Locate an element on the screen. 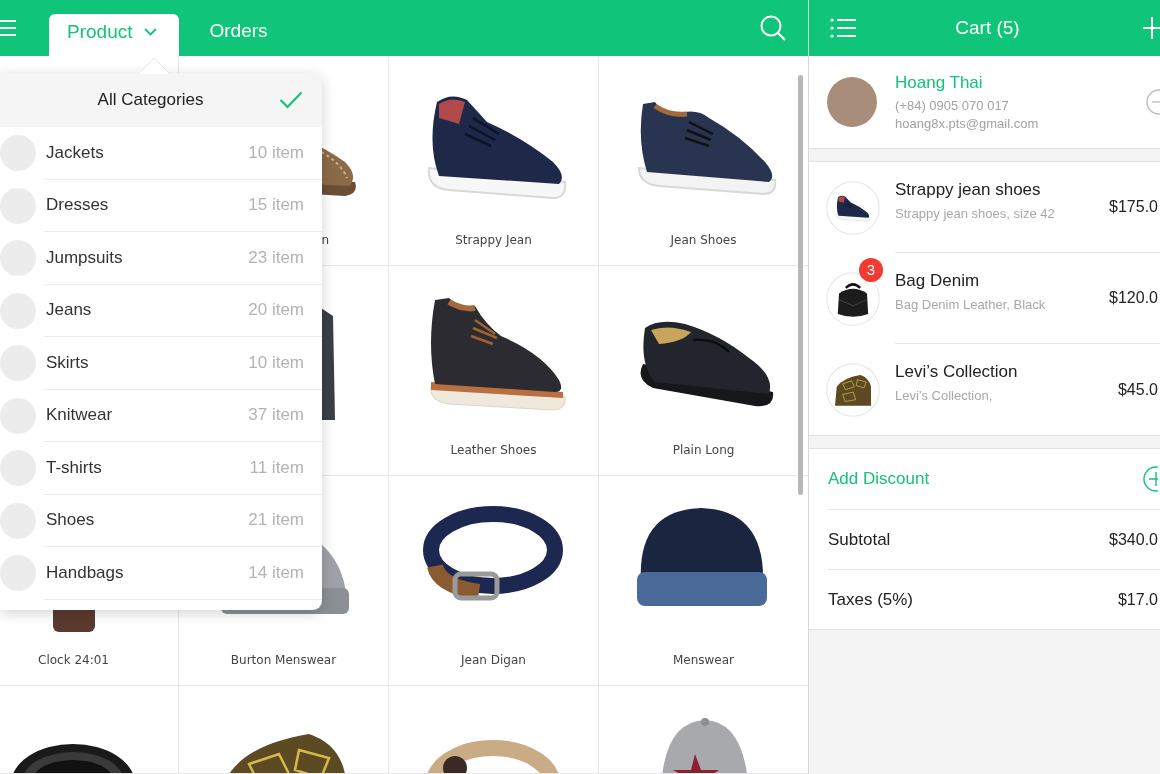  total-value: $17.0 is located at coordinates (1137, 599).